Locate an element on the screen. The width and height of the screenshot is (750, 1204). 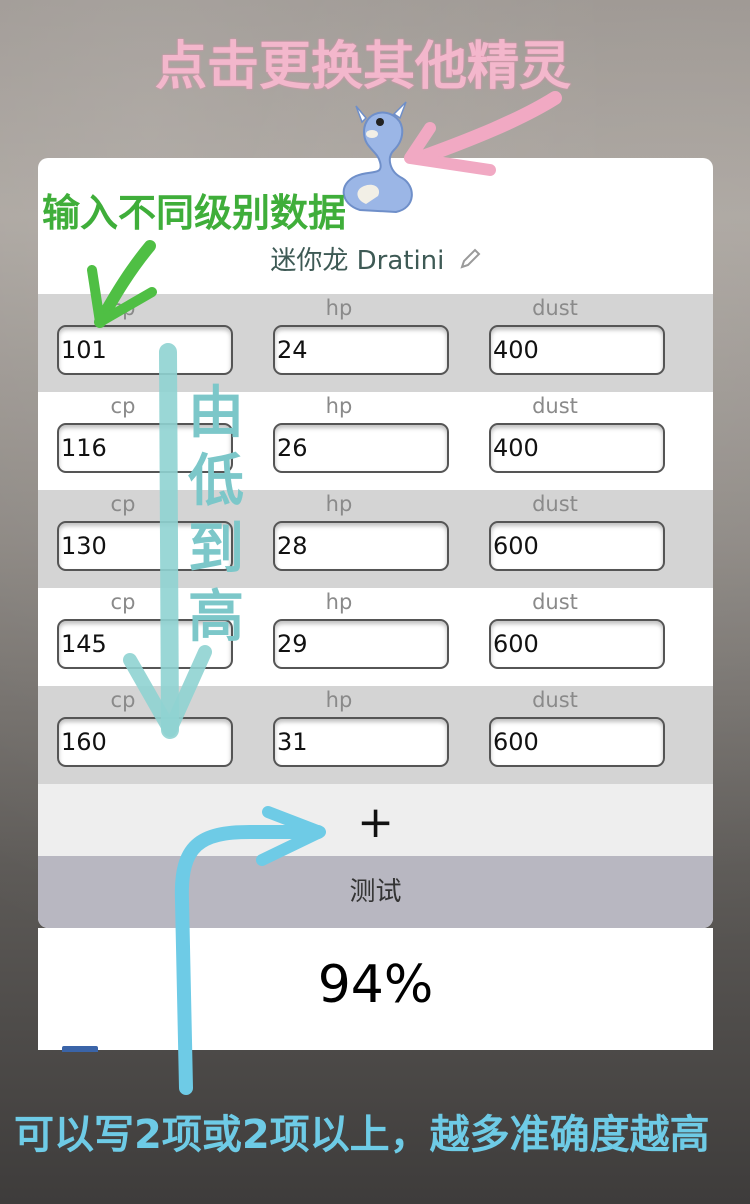
stat-row: cp hp dust 116 26 400 is located at coordinates (375, 441).